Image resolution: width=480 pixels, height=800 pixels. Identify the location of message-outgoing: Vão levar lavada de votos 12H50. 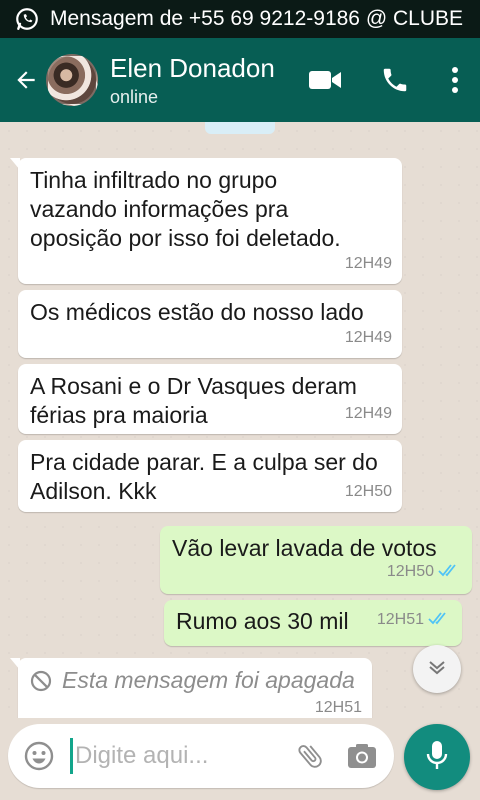
(316, 560).